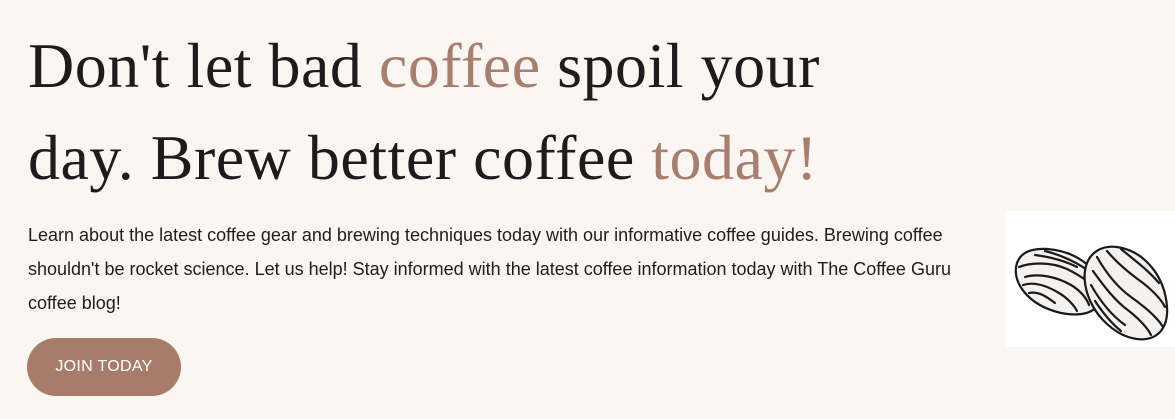  Describe the element at coordinates (203, 65) in the screenshot. I see `title-part-1: Don't let bad` at that location.